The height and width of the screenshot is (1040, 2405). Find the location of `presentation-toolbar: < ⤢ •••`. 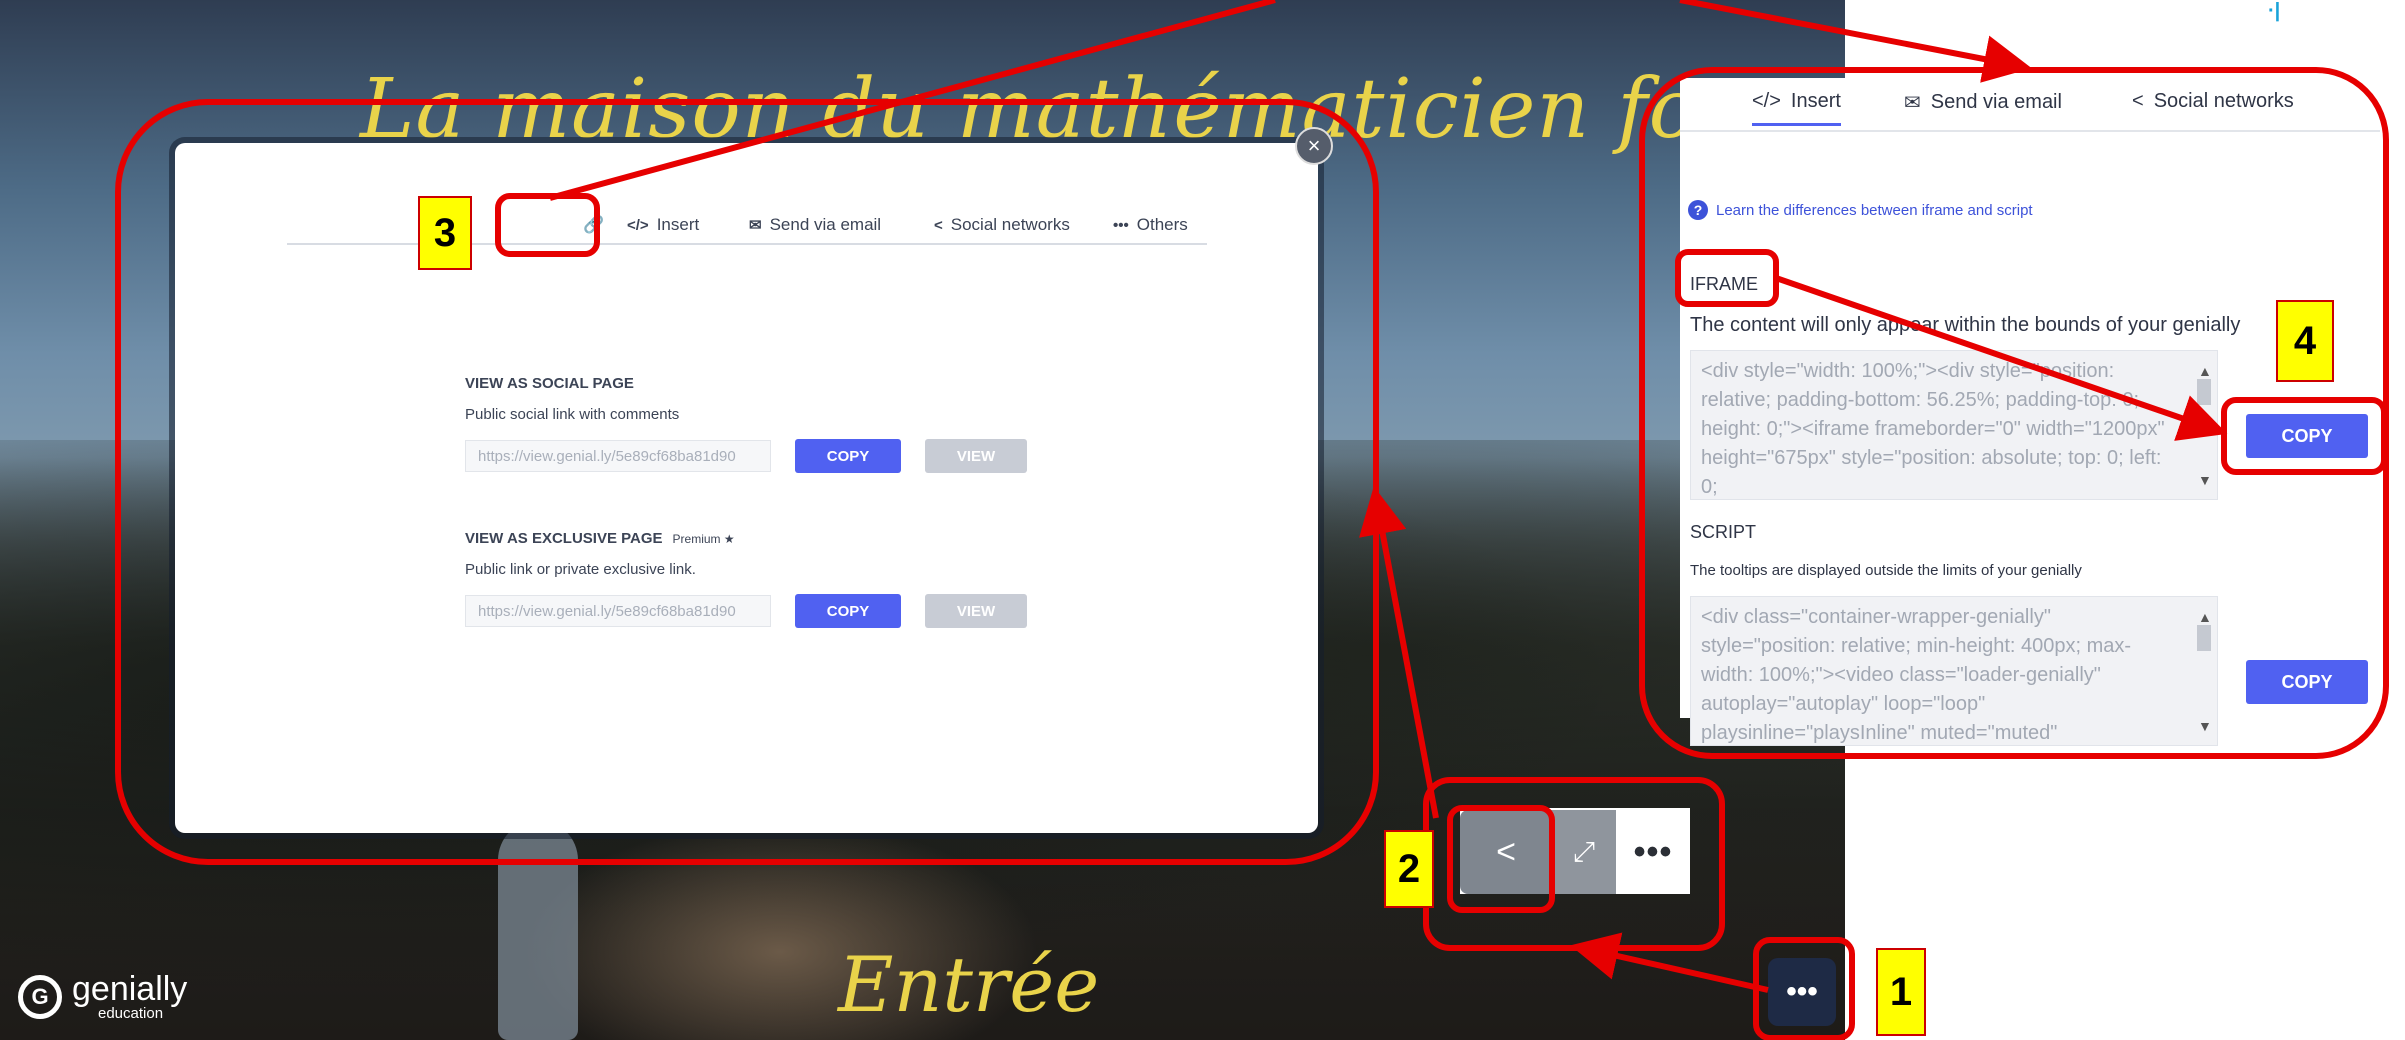

presentation-toolbar: < ⤢ ••• is located at coordinates (1575, 851).